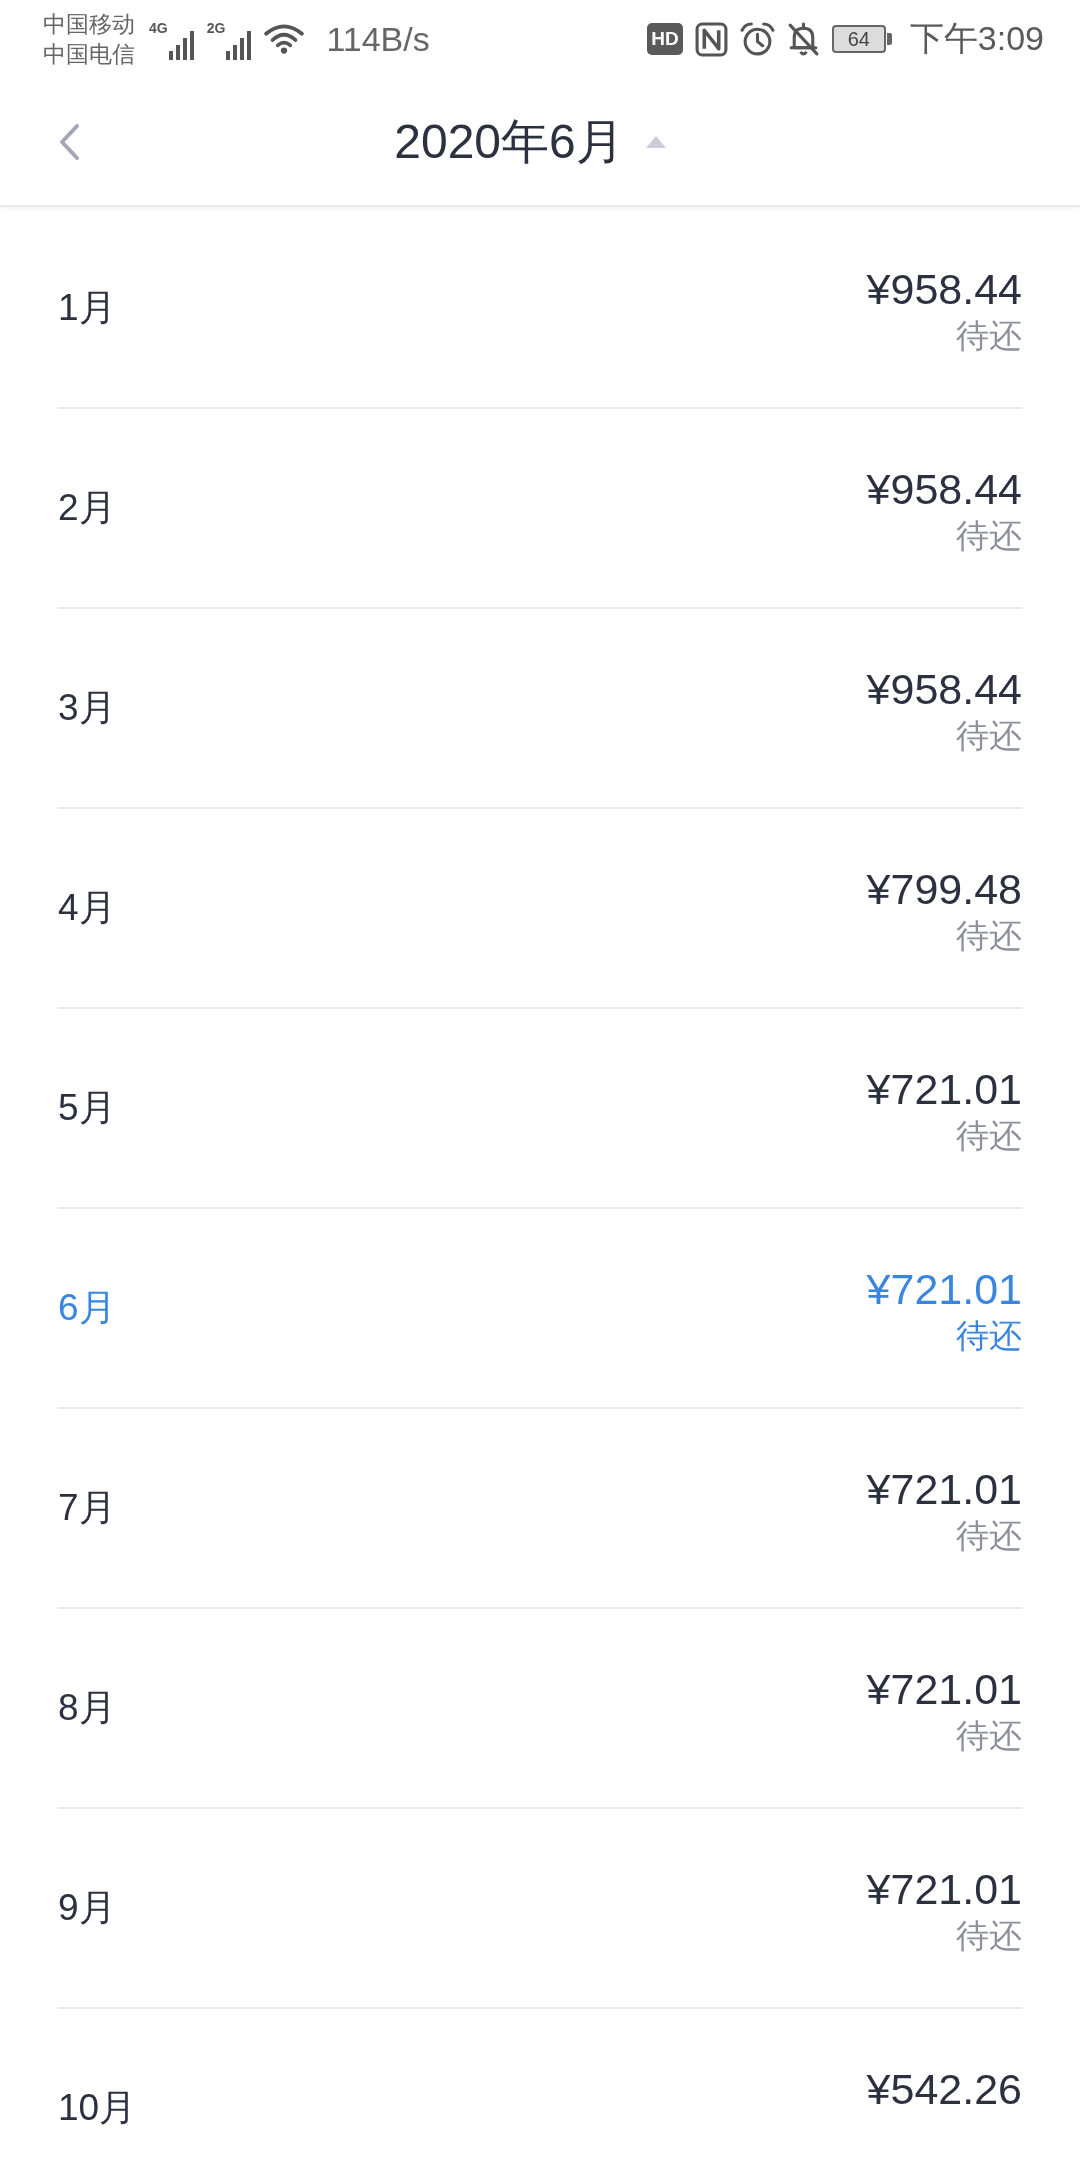  Describe the element at coordinates (216, 28) in the screenshot. I see `network-type: 2G` at that location.